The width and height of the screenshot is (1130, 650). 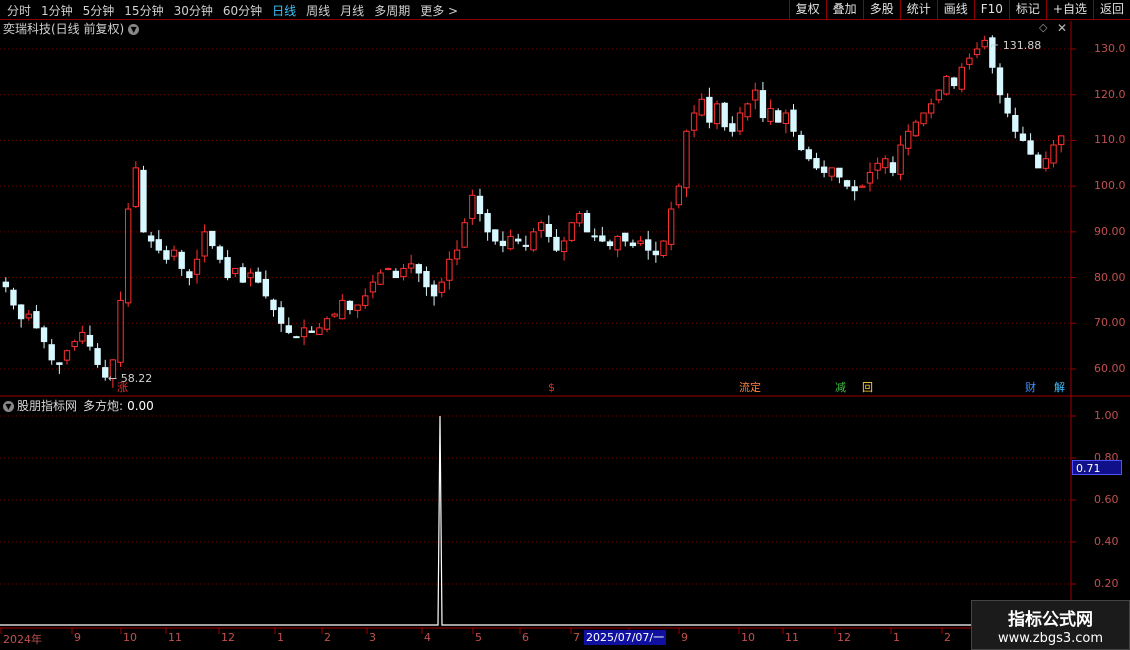 What do you see at coordinates (1097, 467) in the screenshot?
I see `indicator-current-value: 0.71` at bounding box center [1097, 467].